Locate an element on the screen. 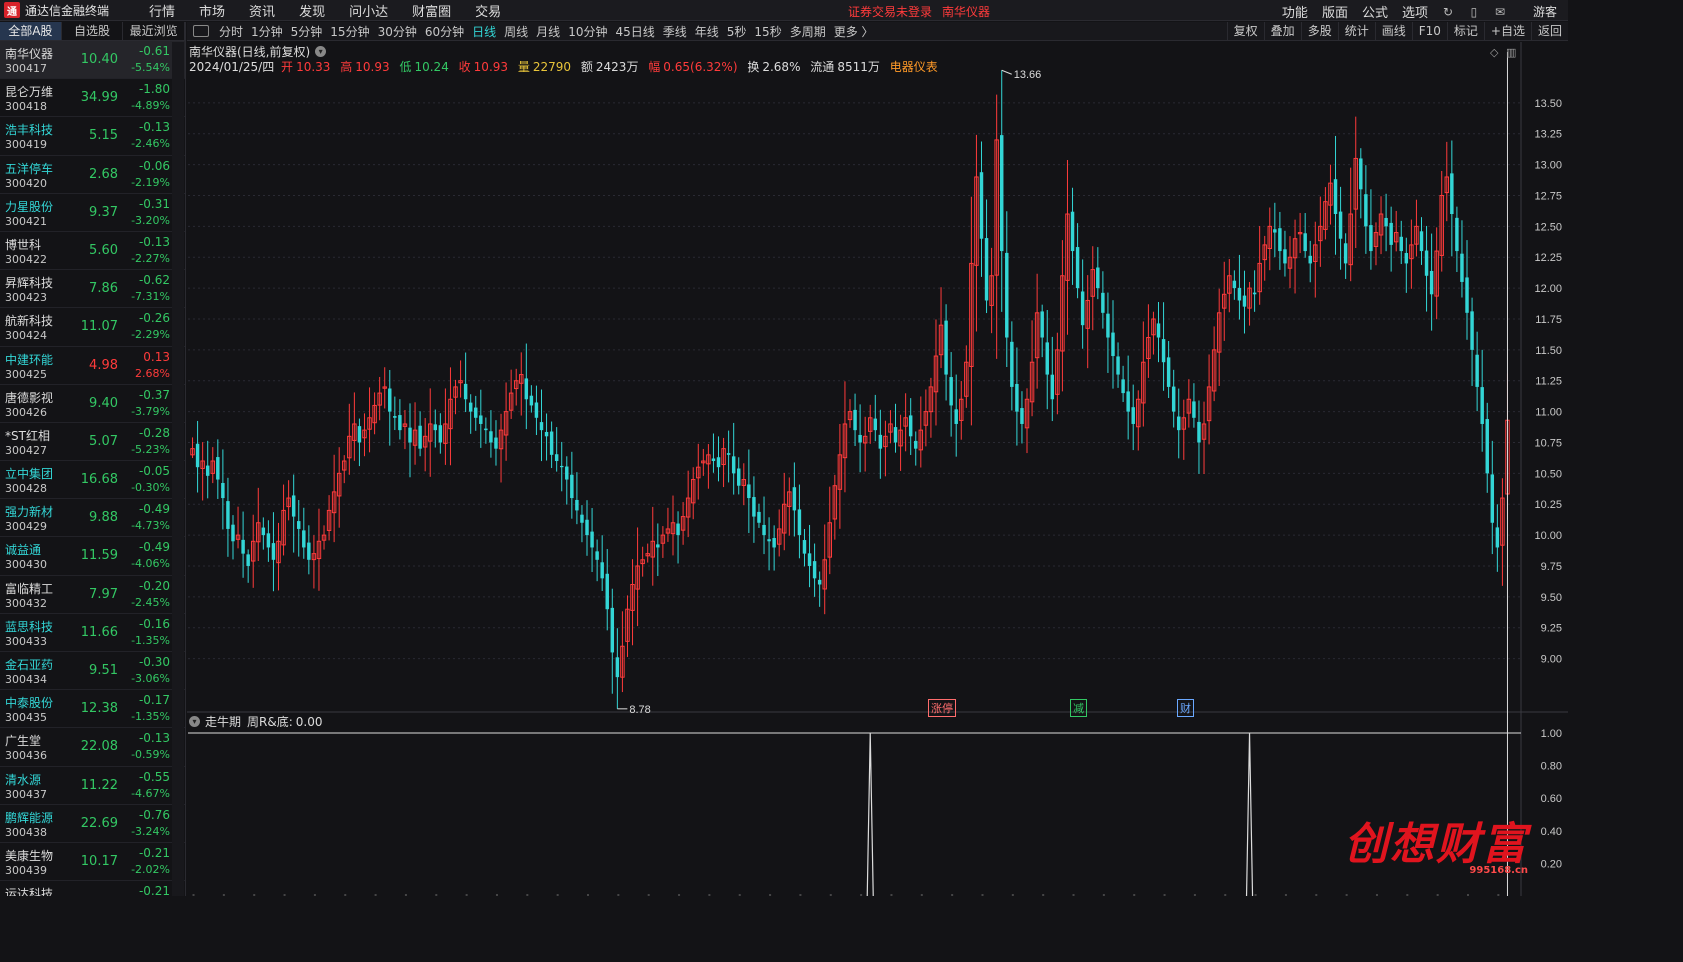 This screenshot has width=1683, height=962. stock-change-pct: -3.20% is located at coordinates (150, 220).